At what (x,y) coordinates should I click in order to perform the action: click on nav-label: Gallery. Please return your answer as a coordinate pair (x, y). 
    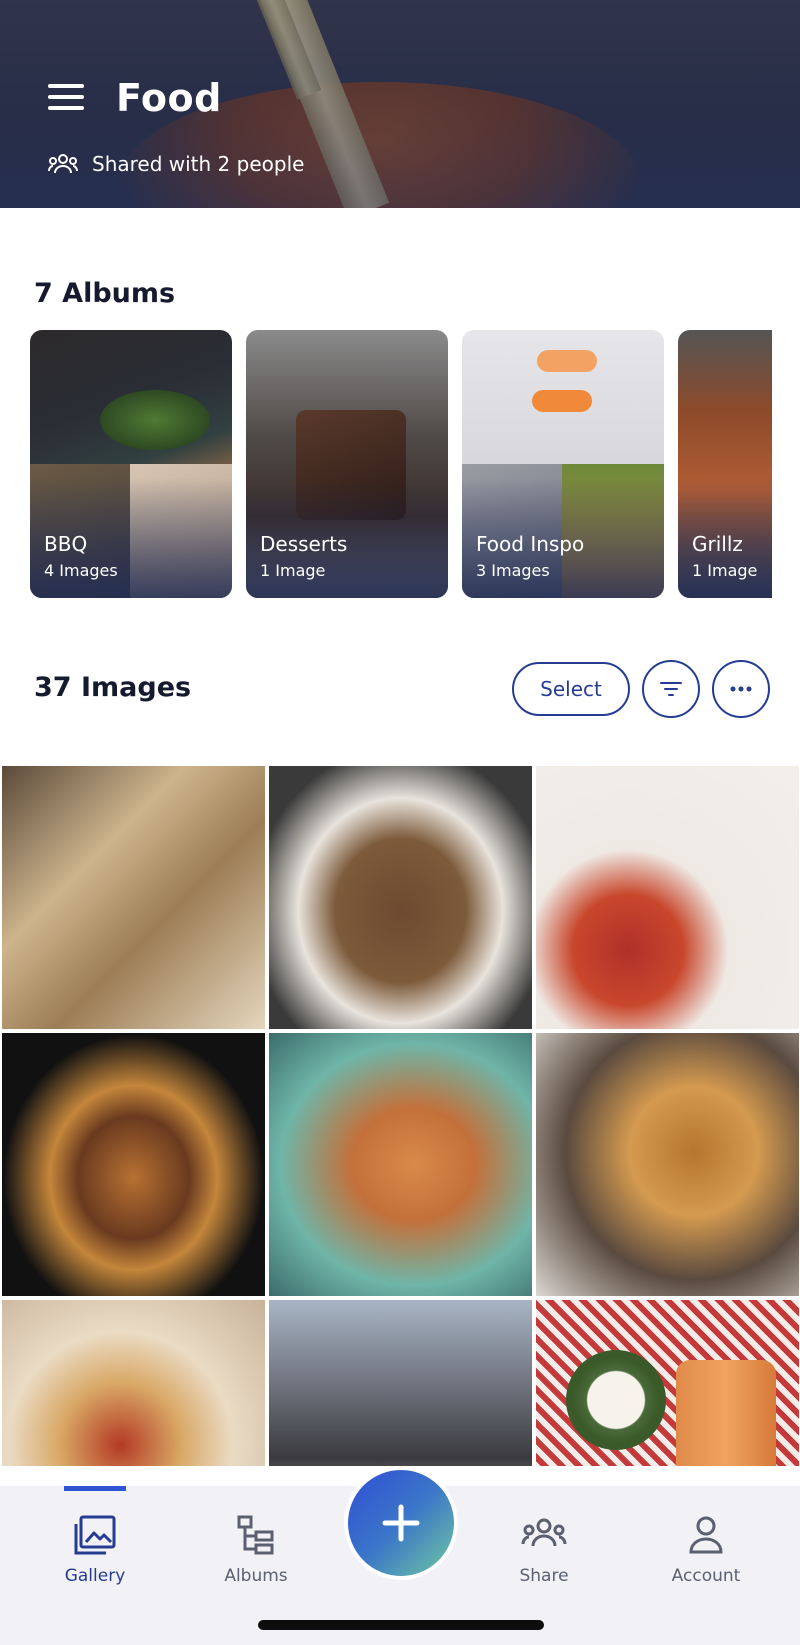
    Looking at the image, I should click on (95, 1576).